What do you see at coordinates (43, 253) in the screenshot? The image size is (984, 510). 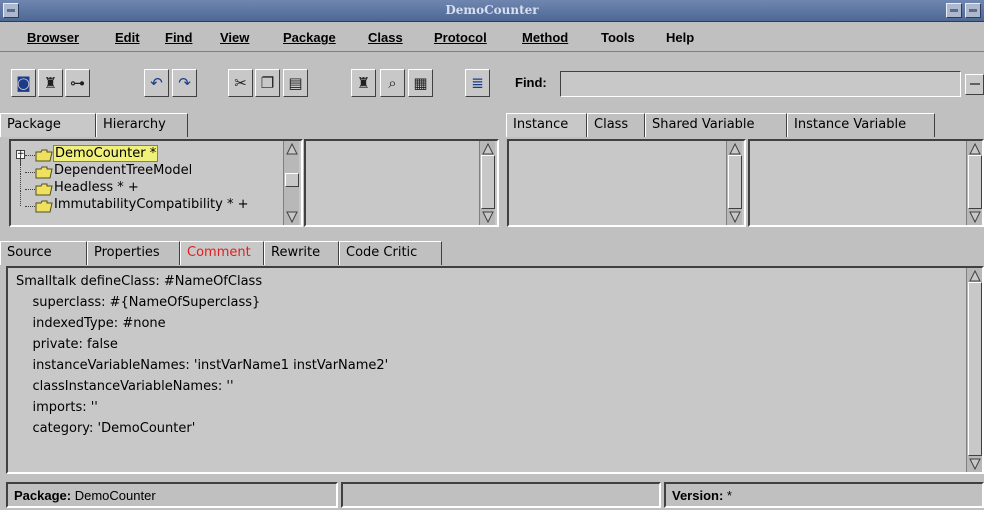 I see `tab-source: Source` at bounding box center [43, 253].